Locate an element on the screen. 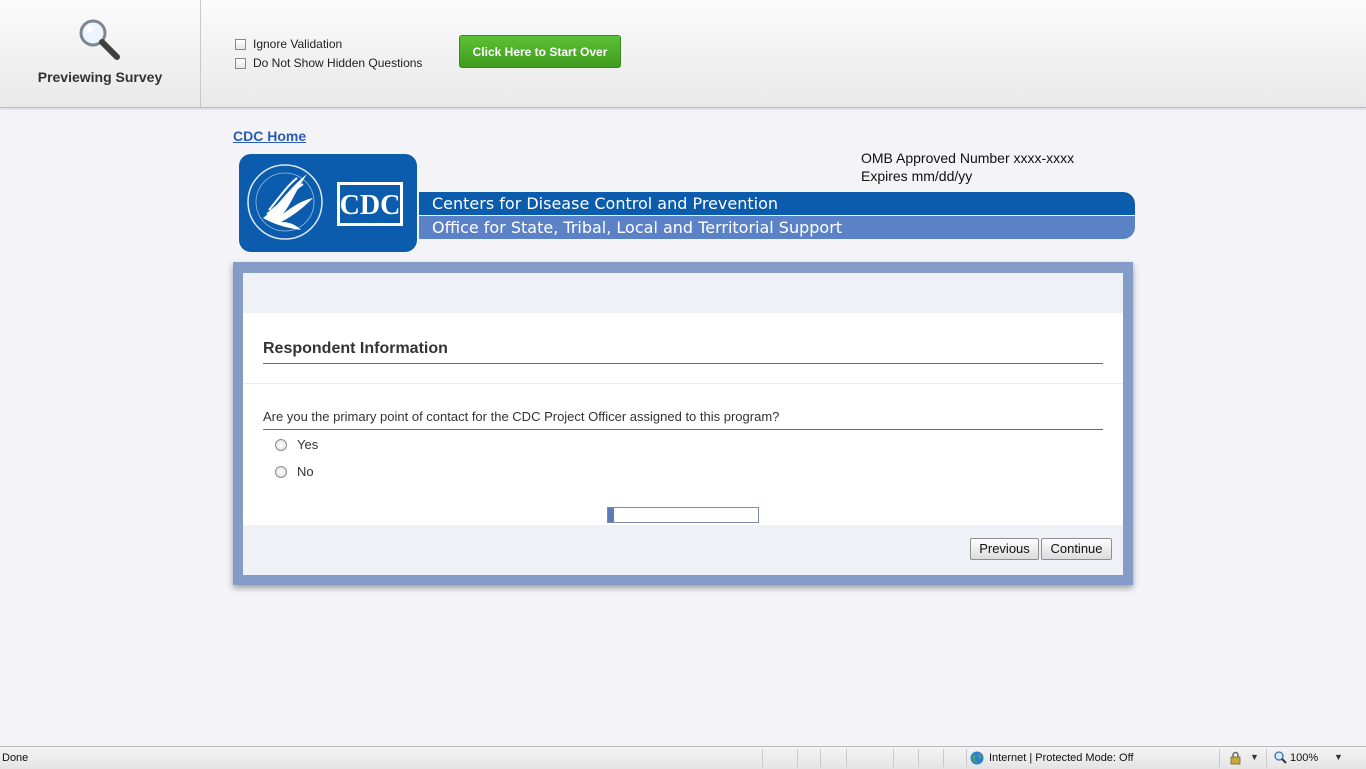 This screenshot has height=769, width=1366. cdc-home-link: CDC Home is located at coordinates (269, 136).